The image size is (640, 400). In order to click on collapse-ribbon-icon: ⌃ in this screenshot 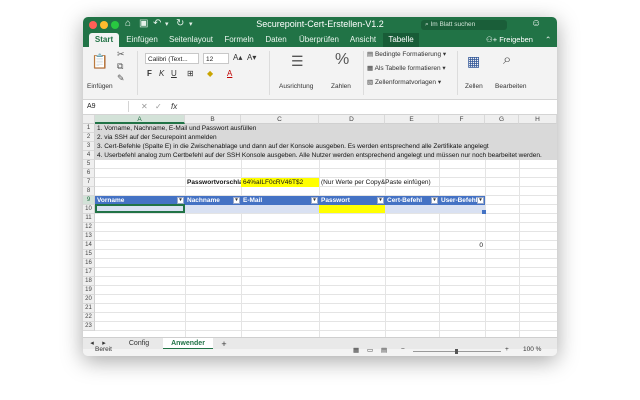, I will do `click(548, 40)`.